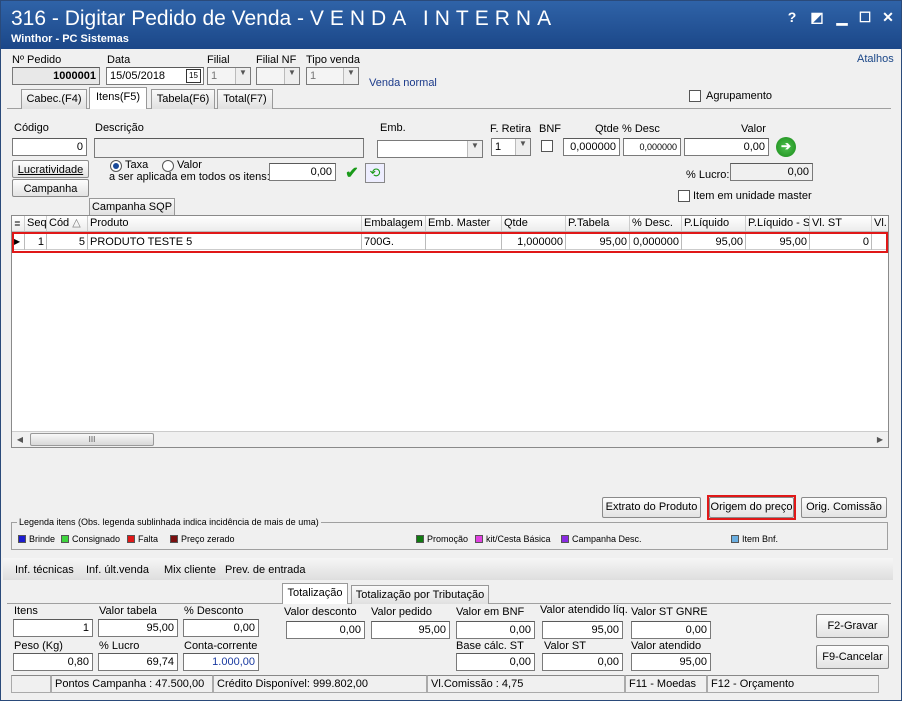 Image resolution: width=902 pixels, height=701 pixels. Describe the element at coordinates (193, 76) in the screenshot. I see `calendar-icon: 15` at that location.